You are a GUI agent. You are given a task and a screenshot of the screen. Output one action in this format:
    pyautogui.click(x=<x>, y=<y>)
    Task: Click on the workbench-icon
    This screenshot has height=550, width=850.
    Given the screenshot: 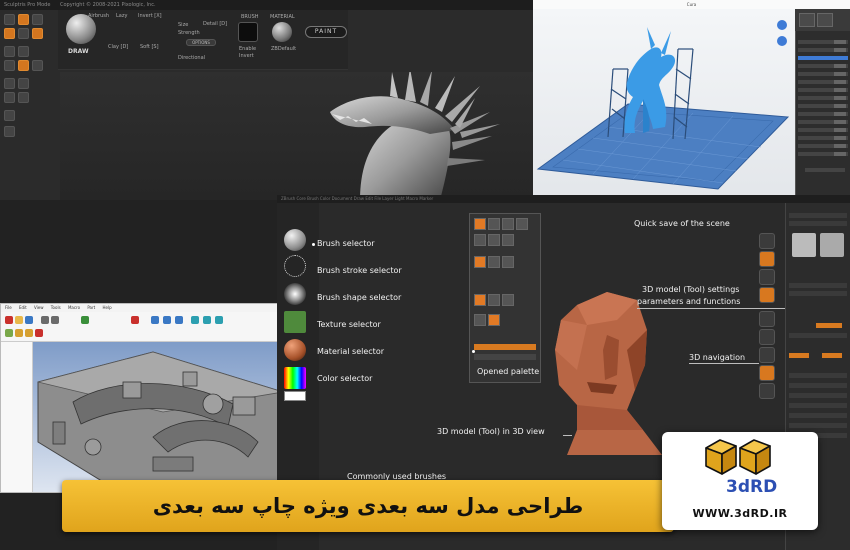 What is the action you would take?
    pyautogui.click(x=85, y=320)
    